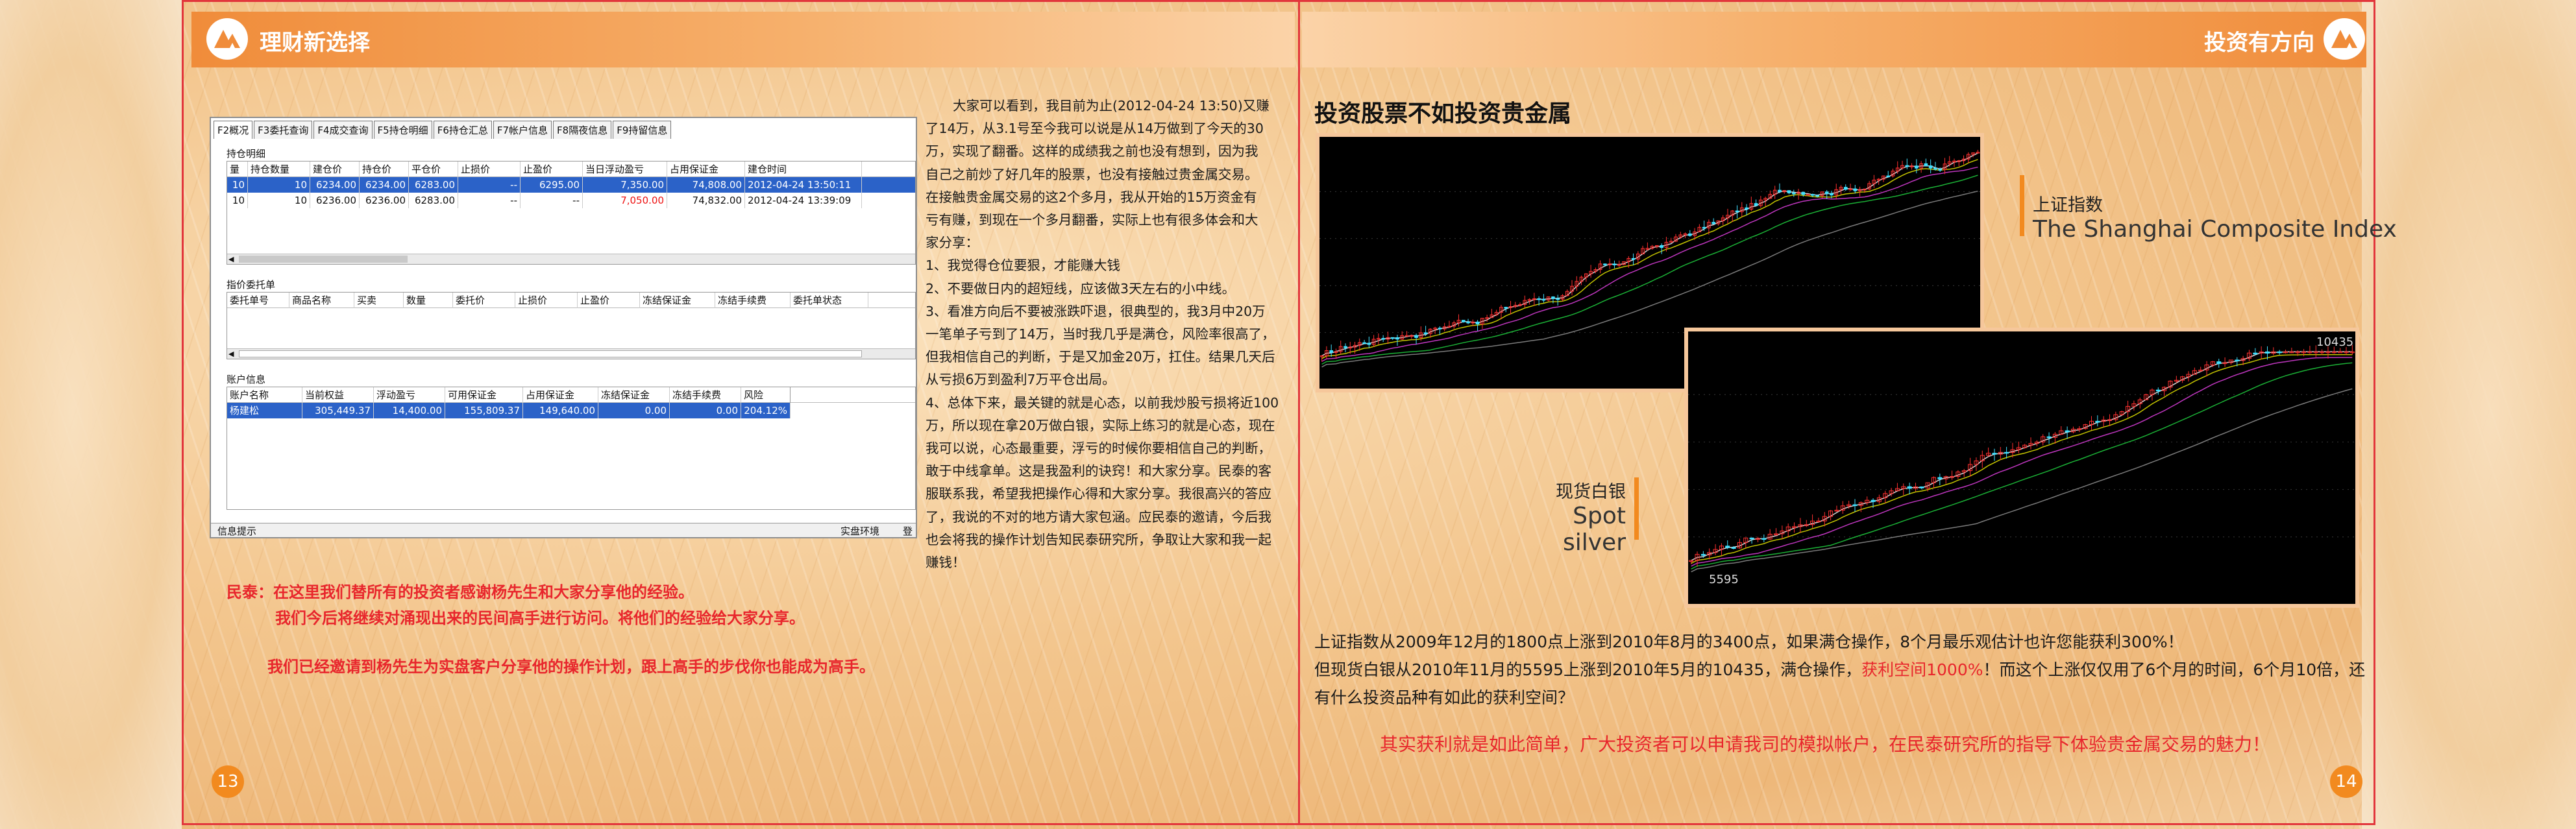 The width and height of the screenshot is (2576, 829). Describe the element at coordinates (343, 130) in the screenshot. I see `tab-deal-query: F4成交查询` at that location.